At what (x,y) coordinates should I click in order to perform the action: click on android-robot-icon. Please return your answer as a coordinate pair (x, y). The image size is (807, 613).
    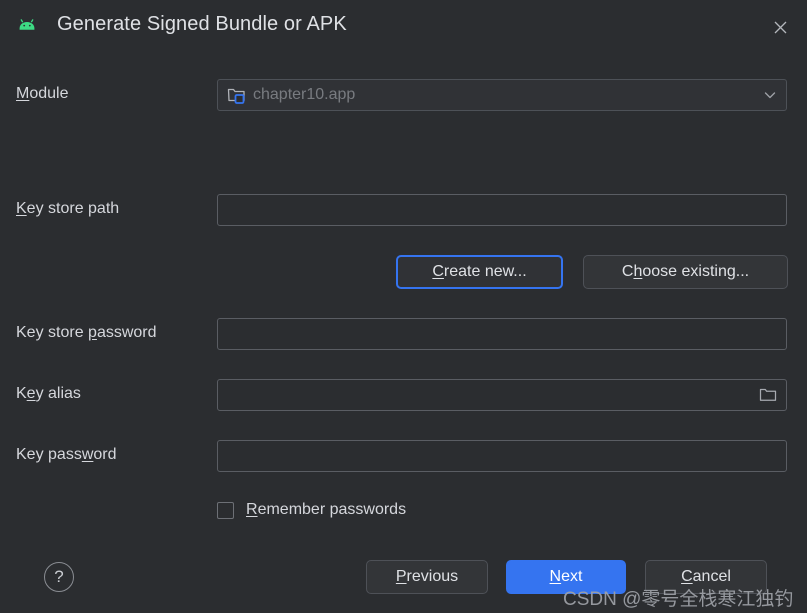
    Looking at the image, I should click on (27, 27).